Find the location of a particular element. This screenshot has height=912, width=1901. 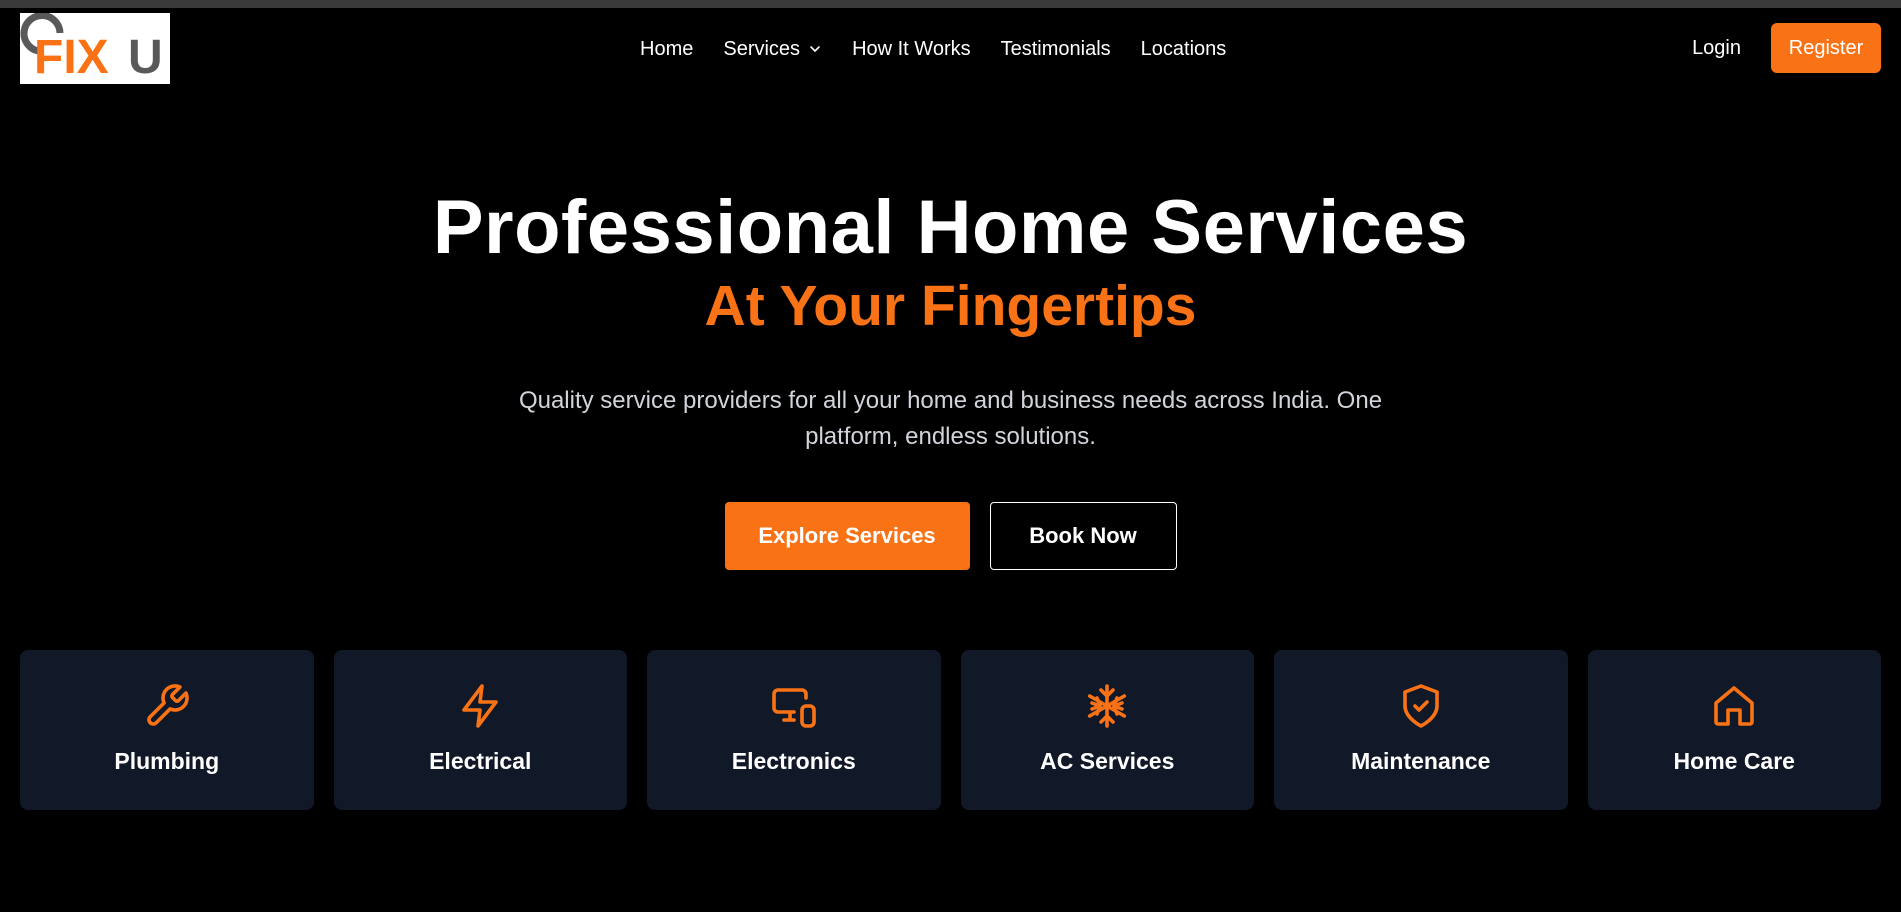

snowflake-icon is located at coordinates (1107, 706).